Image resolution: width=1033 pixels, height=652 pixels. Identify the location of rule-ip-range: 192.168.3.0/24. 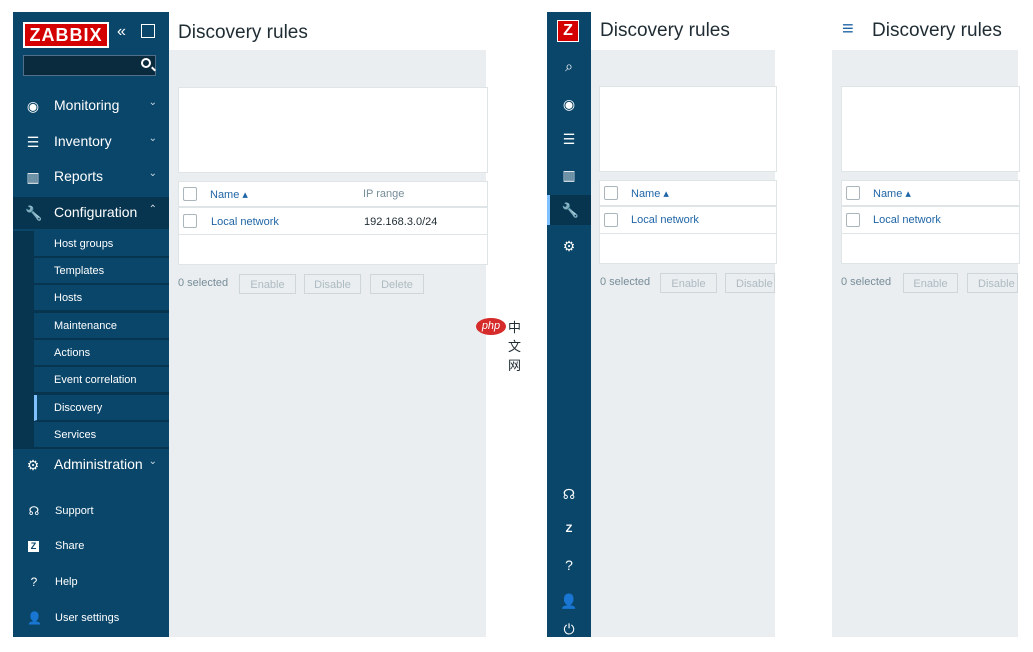
(401, 222).